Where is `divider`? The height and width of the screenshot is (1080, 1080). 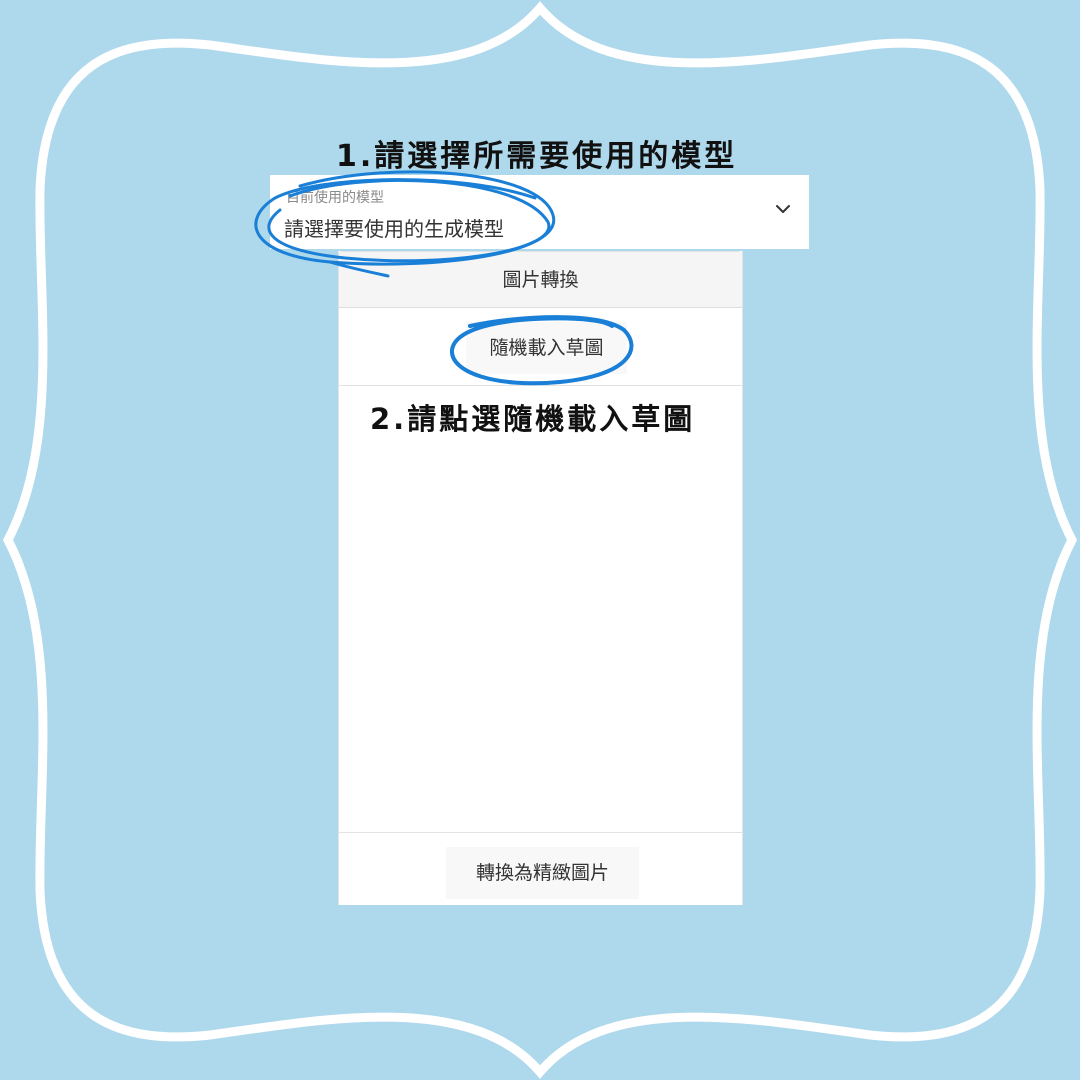
divider is located at coordinates (540, 832).